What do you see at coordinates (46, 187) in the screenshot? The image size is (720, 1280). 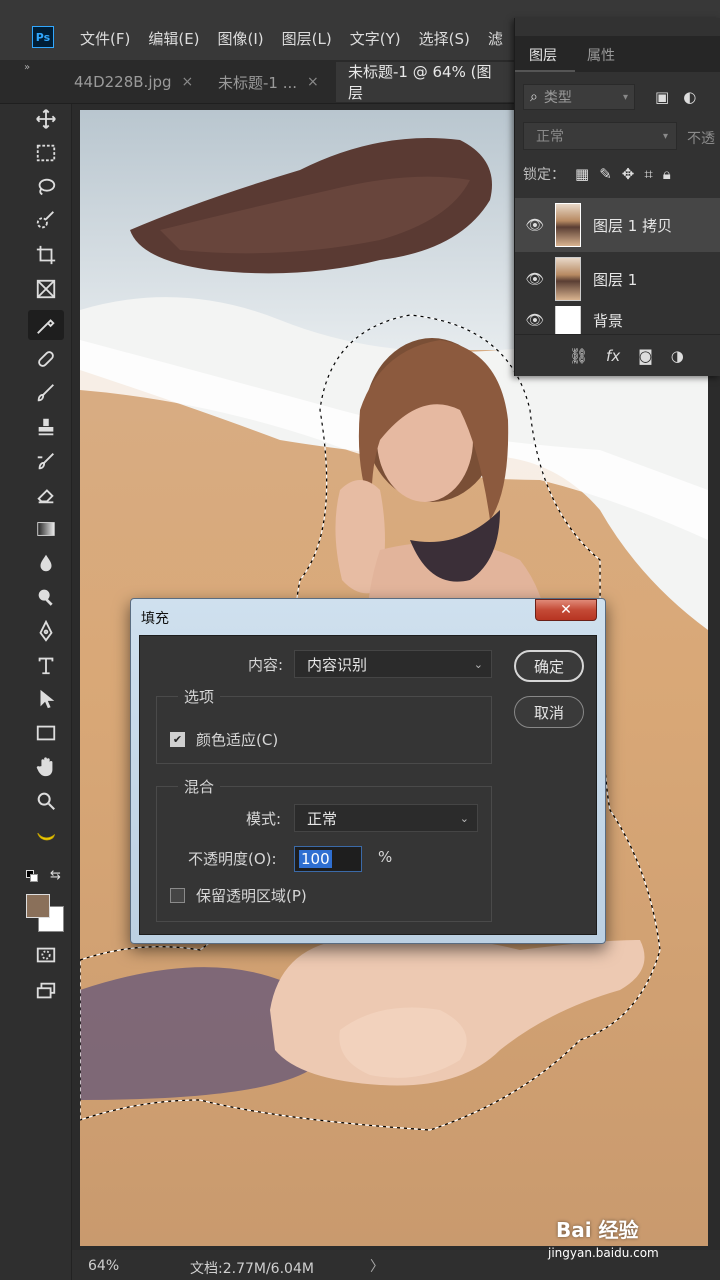 I see `lasso-icon` at bounding box center [46, 187].